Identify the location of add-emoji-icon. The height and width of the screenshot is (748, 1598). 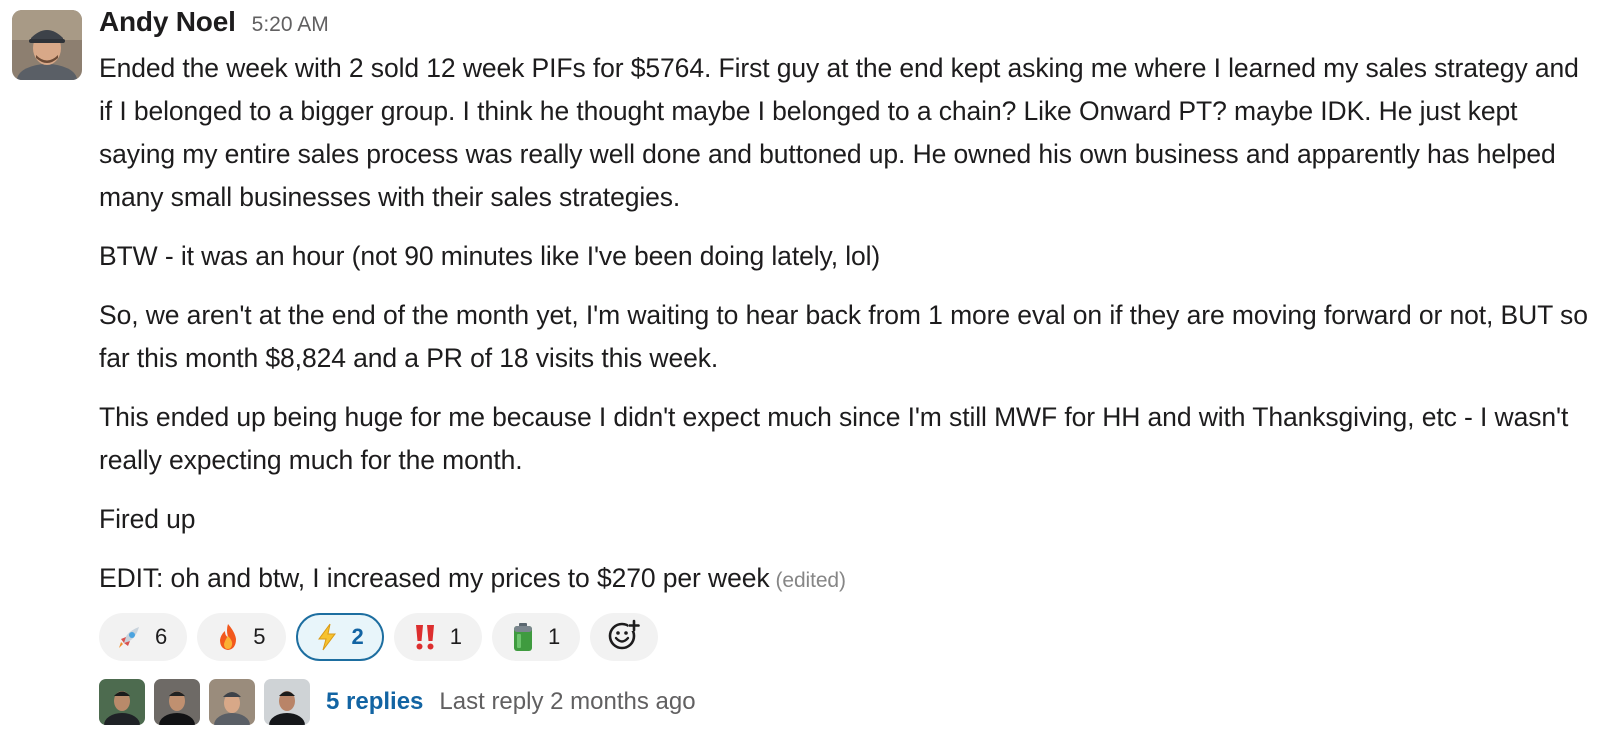
(624, 637).